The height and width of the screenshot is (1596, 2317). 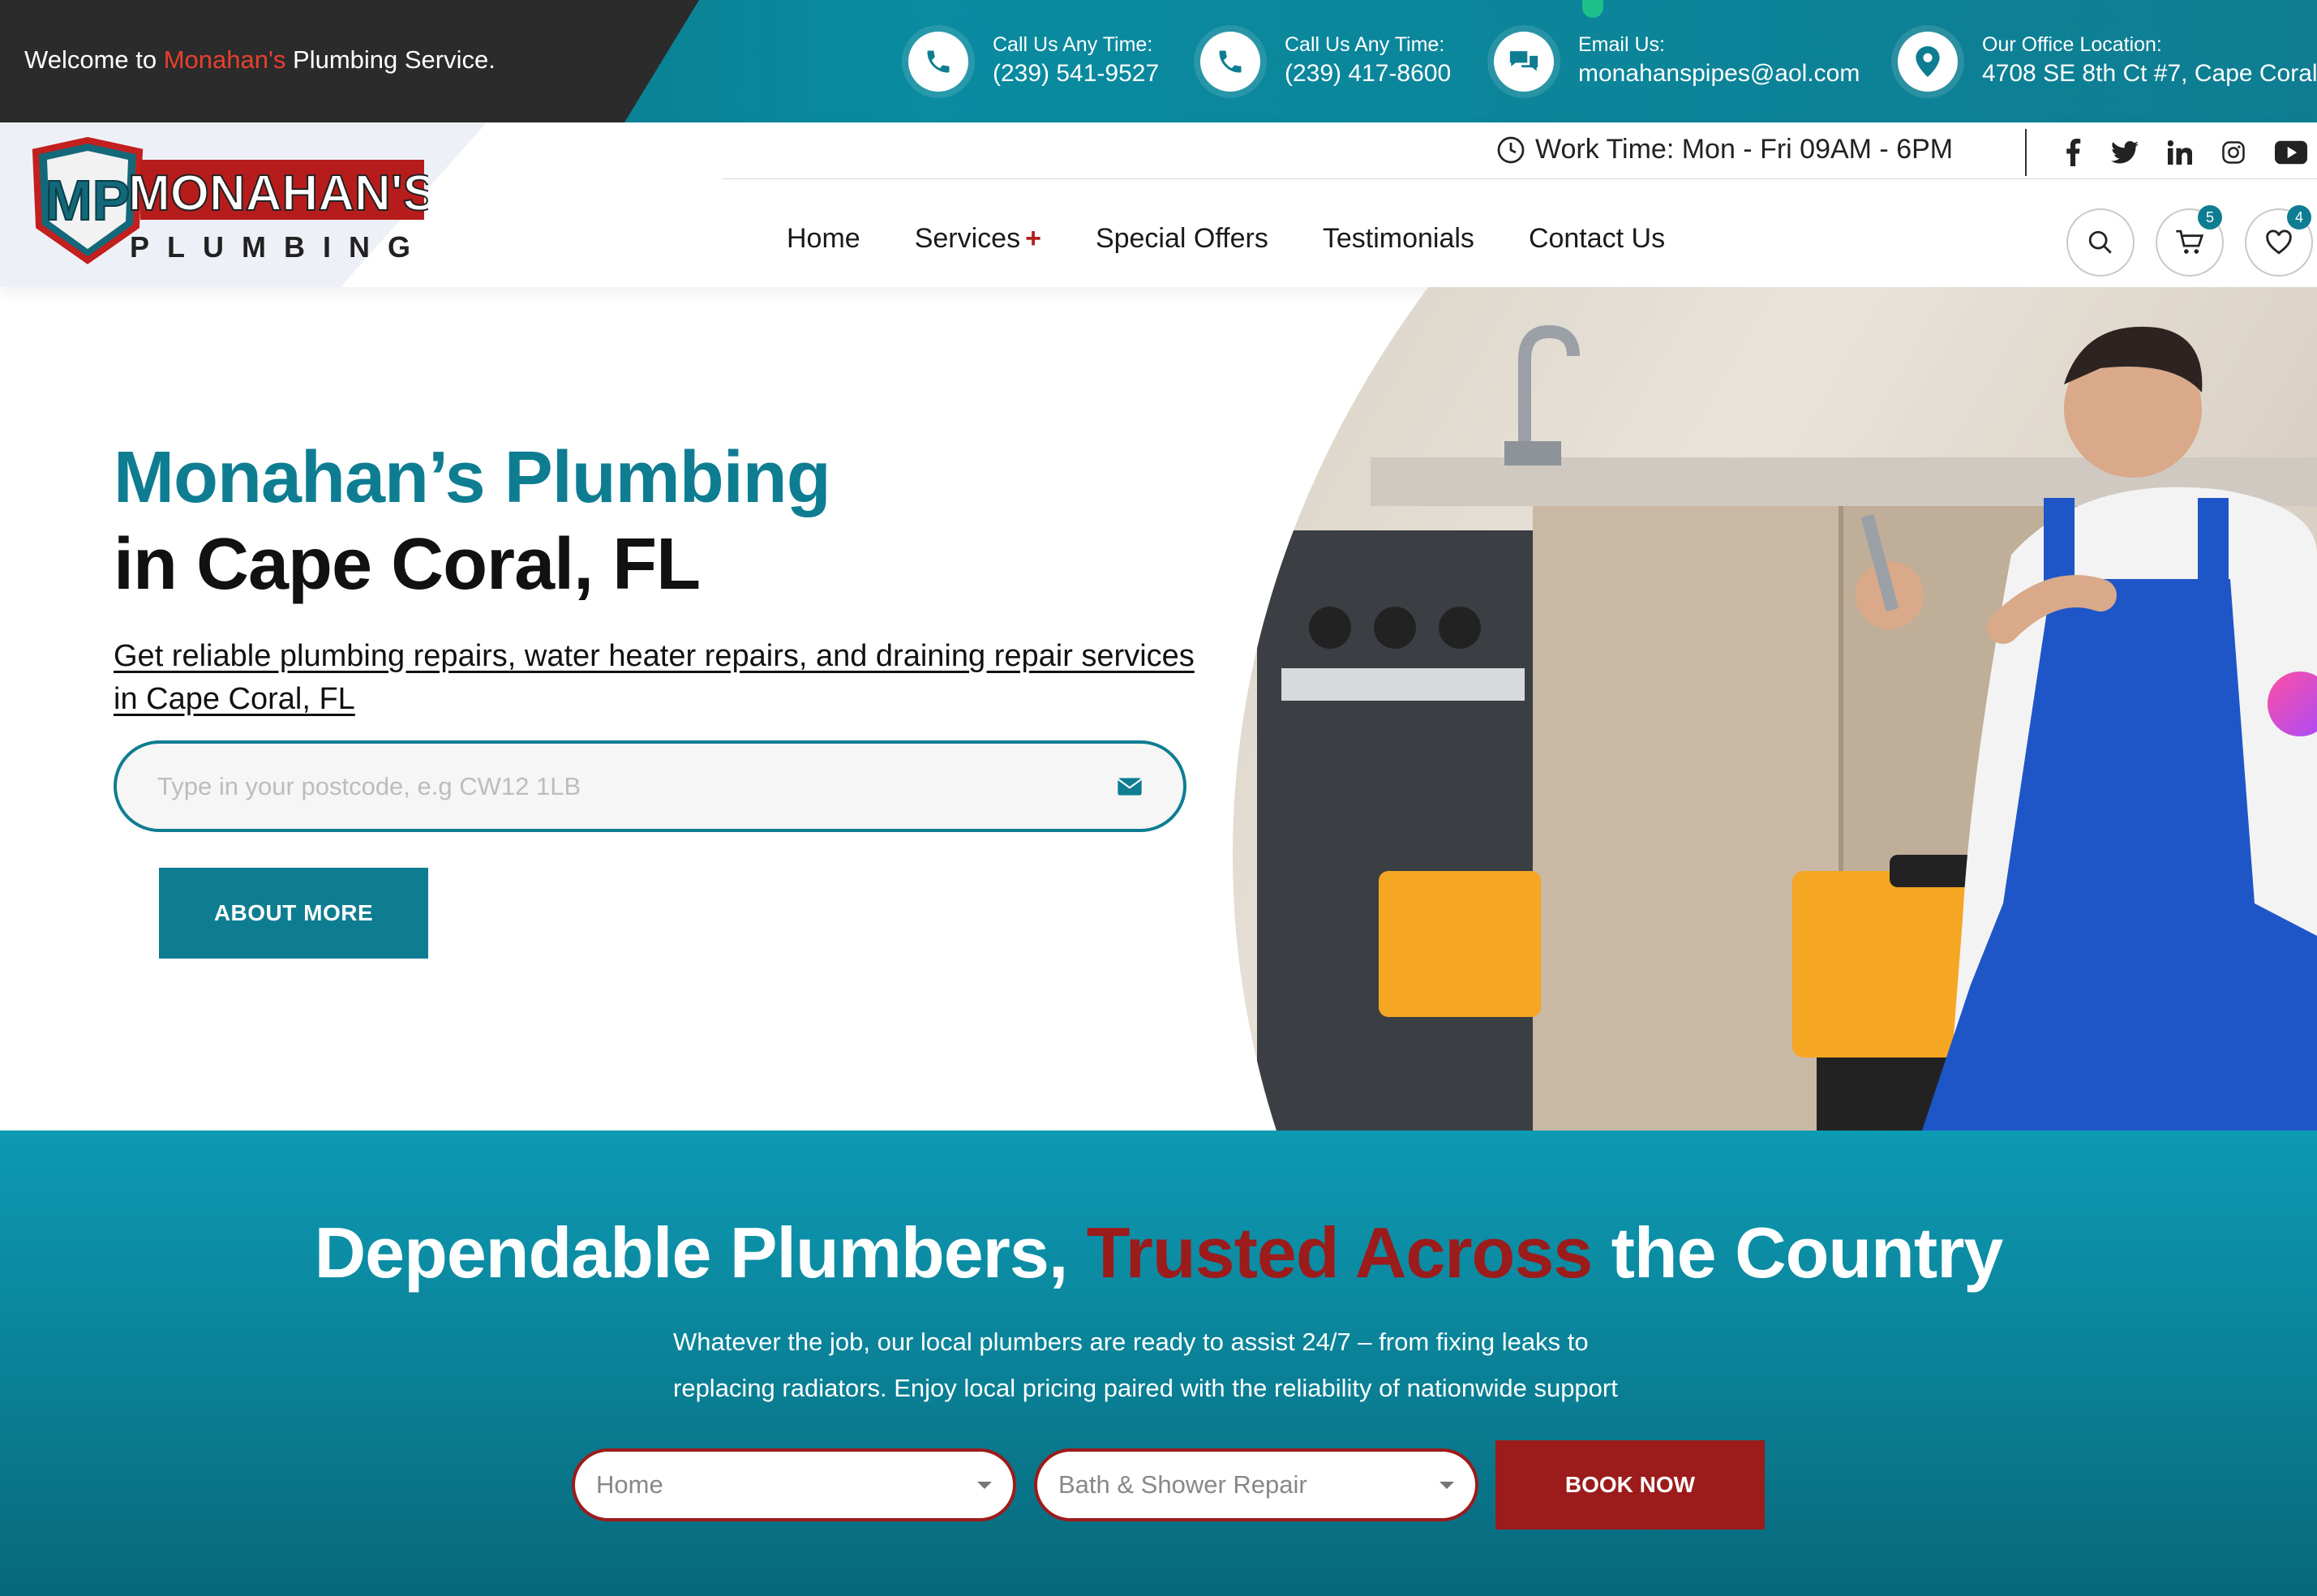 I want to click on postcode-input, so click(x=637, y=786).